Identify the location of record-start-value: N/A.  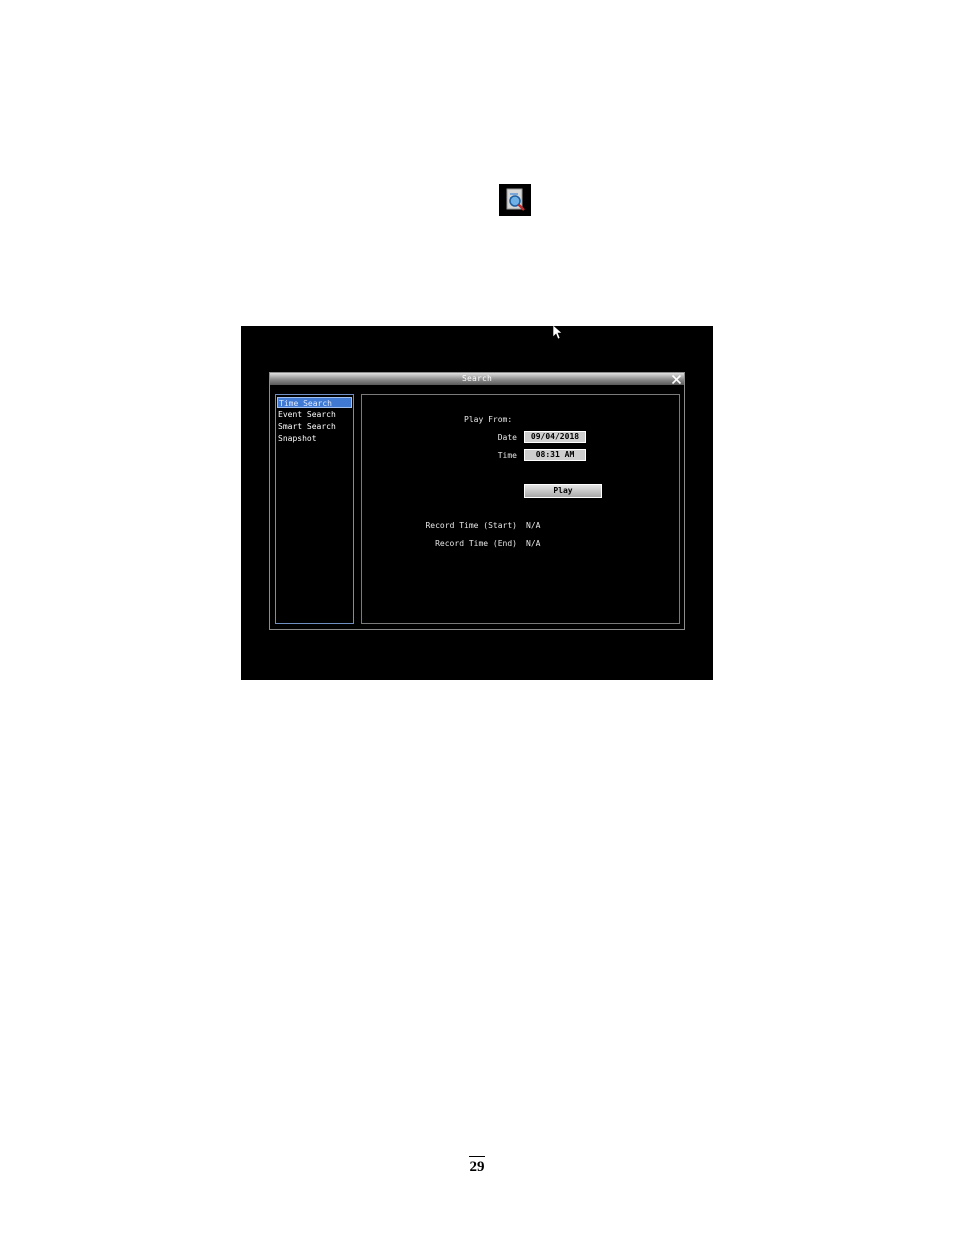
(533, 525).